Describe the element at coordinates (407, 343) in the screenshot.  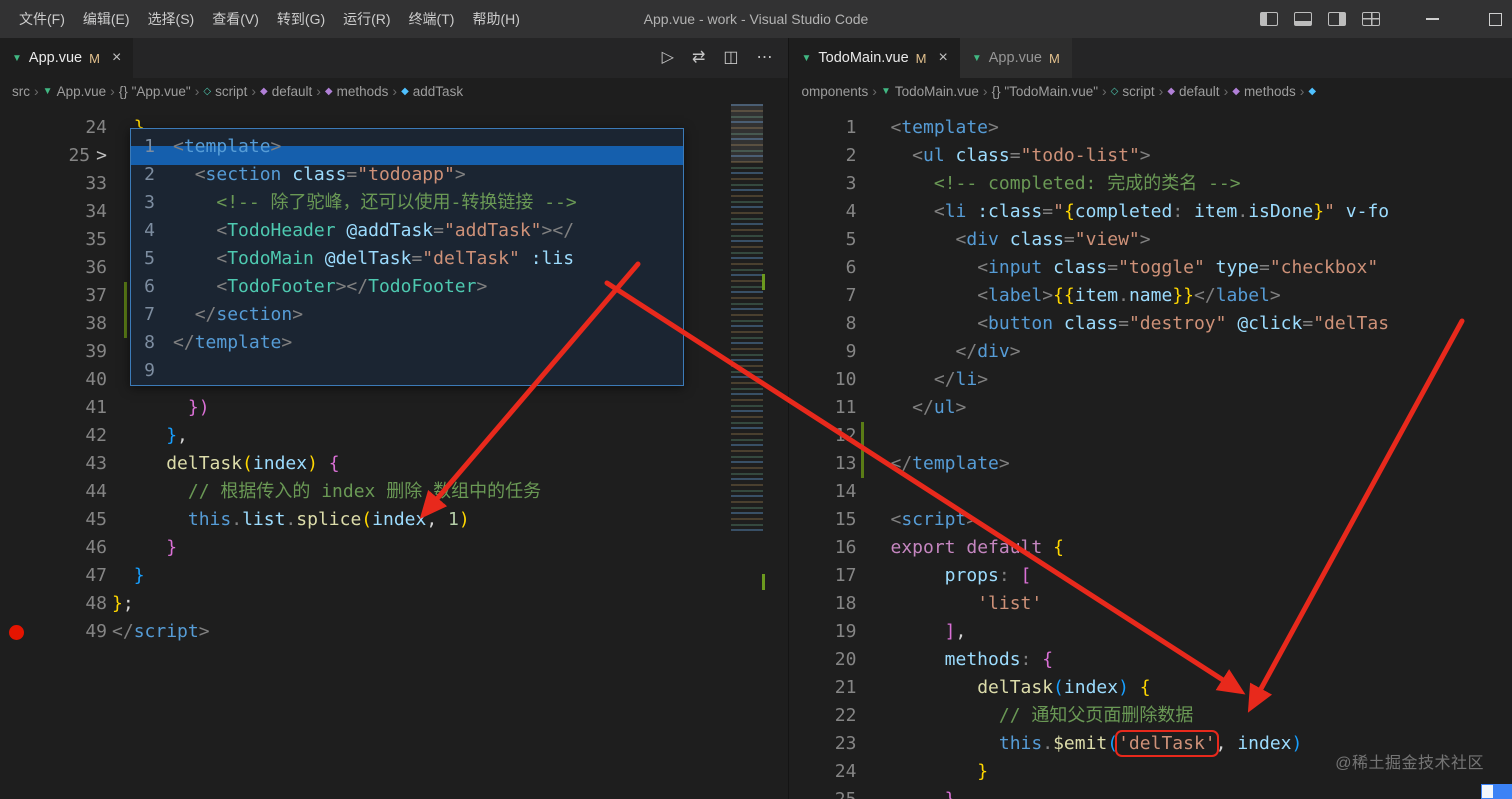
I see `code-line: 8 </template>` at that location.